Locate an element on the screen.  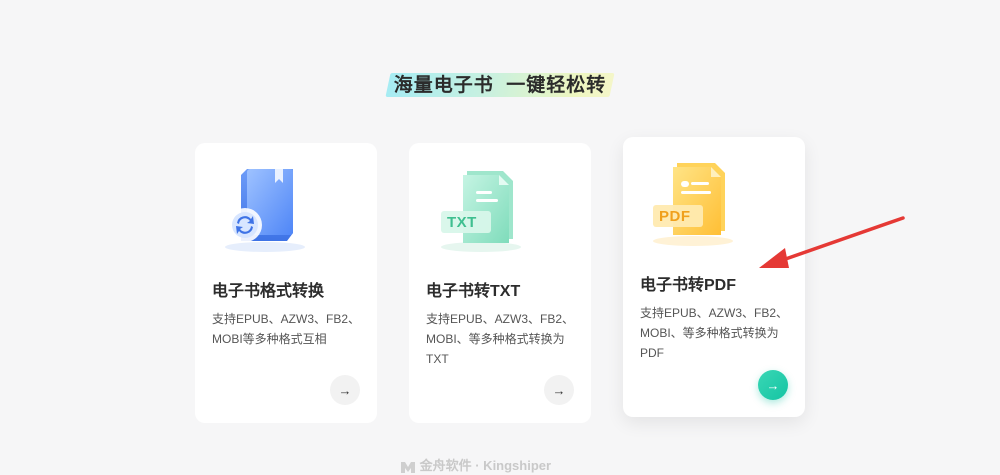
pdf-file-icon: PDF is located at coordinates (693, 204).